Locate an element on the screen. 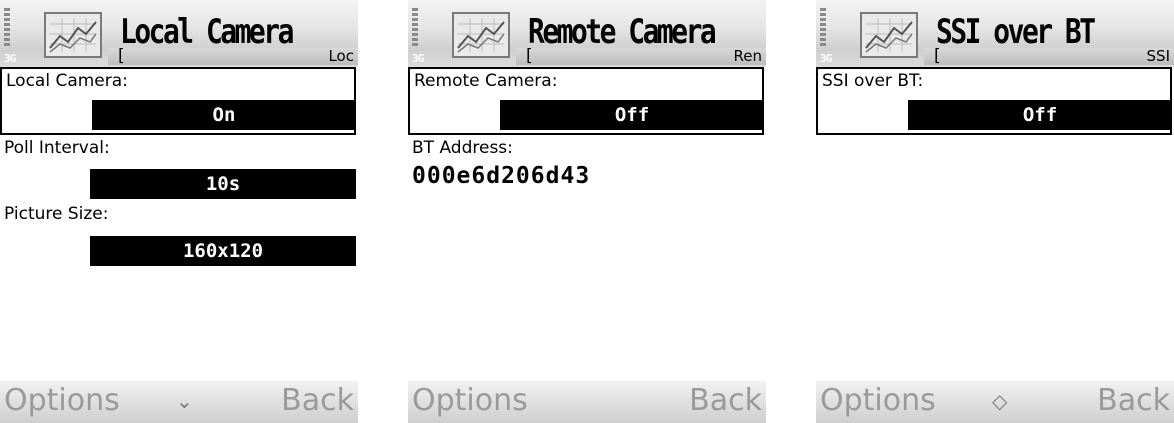 The height and width of the screenshot is (423, 1174). setting-value: 10s is located at coordinates (223, 184).